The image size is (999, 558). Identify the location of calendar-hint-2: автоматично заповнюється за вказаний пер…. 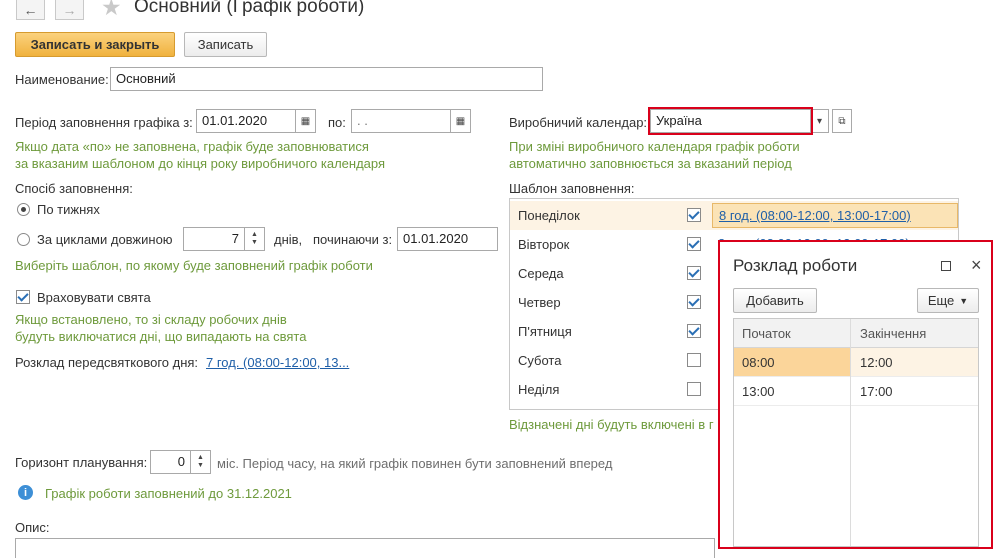
(650, 163).